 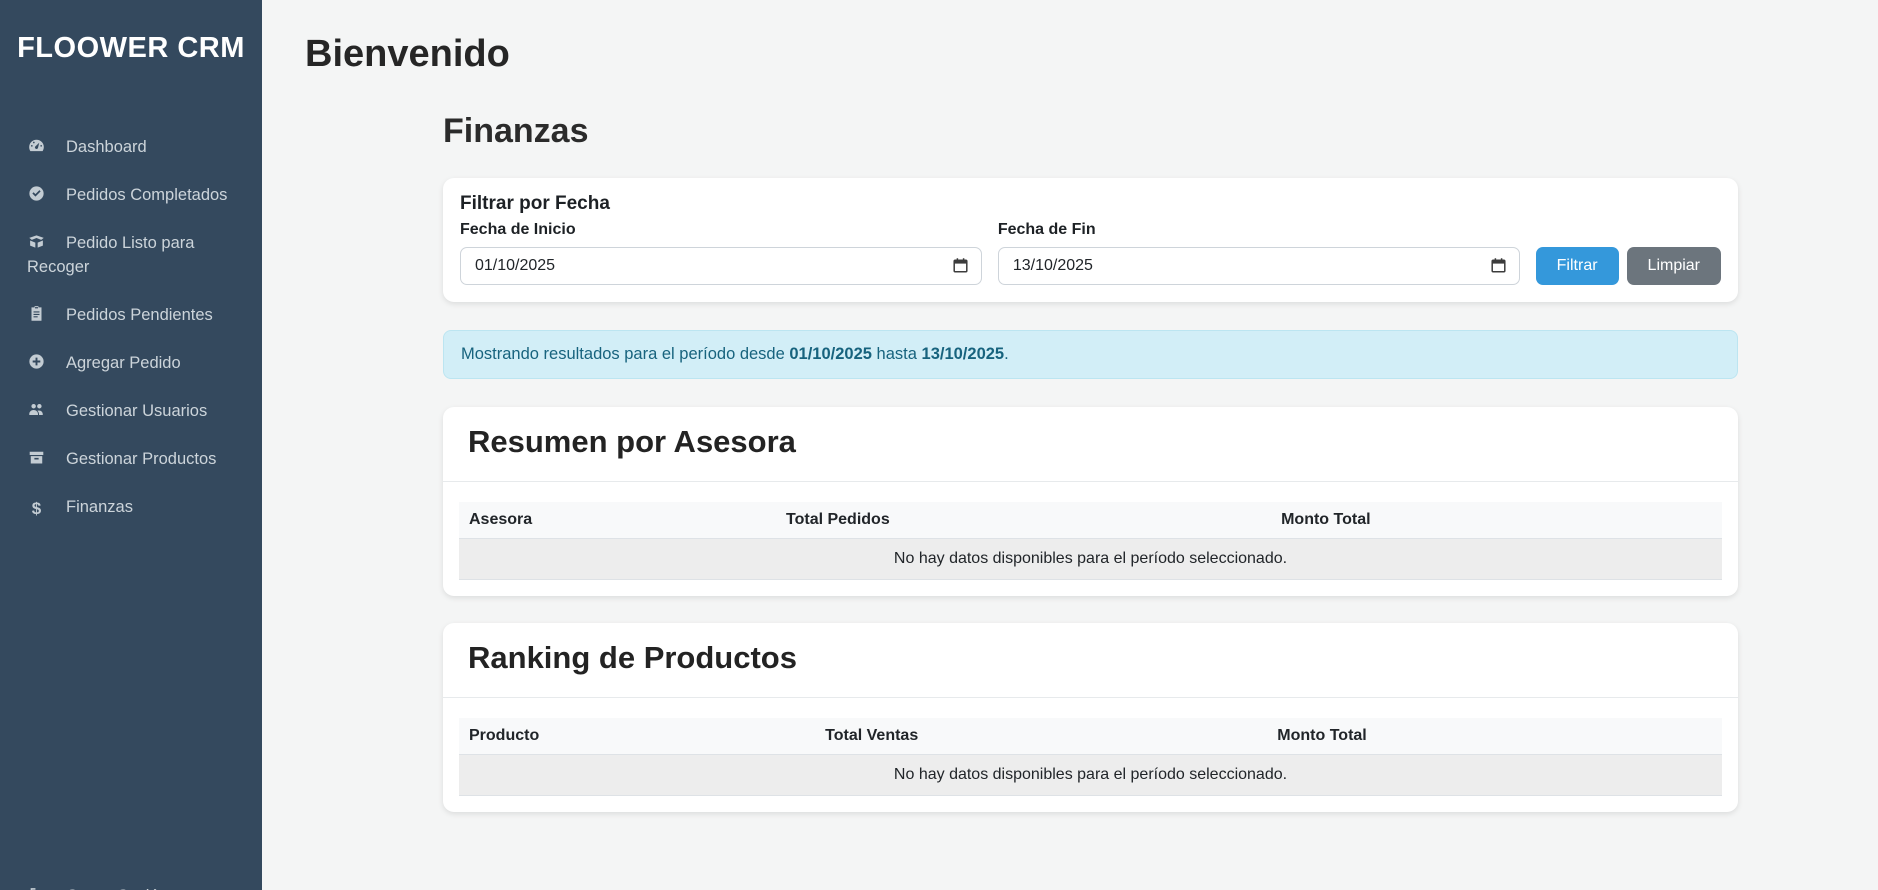 What do you see at coordinates (36, 409) in the screenshot?
I see `users-icon` at bounding box center [36, 409].